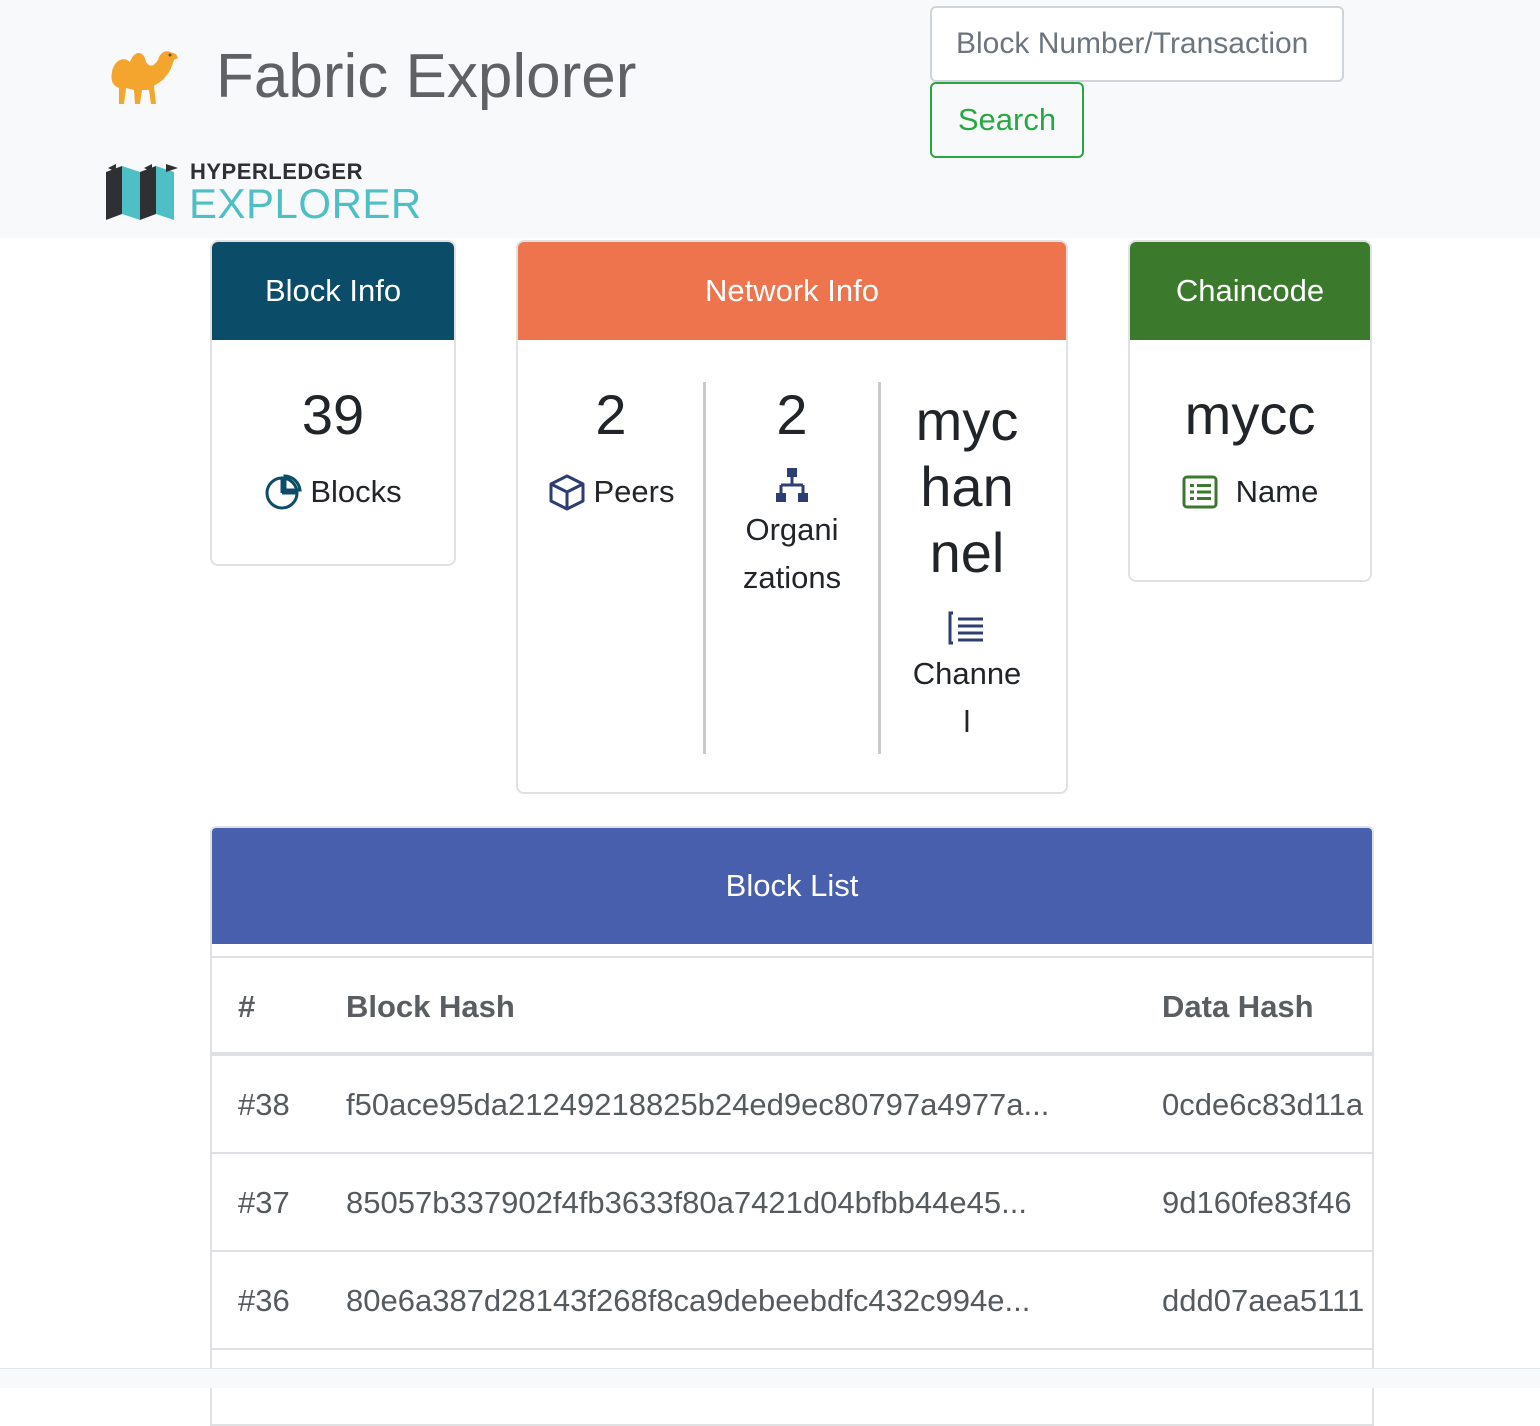 The height and width of the screenshot is (1426, 1540). I want to click on column-header-number: #, so click(246, 1005).